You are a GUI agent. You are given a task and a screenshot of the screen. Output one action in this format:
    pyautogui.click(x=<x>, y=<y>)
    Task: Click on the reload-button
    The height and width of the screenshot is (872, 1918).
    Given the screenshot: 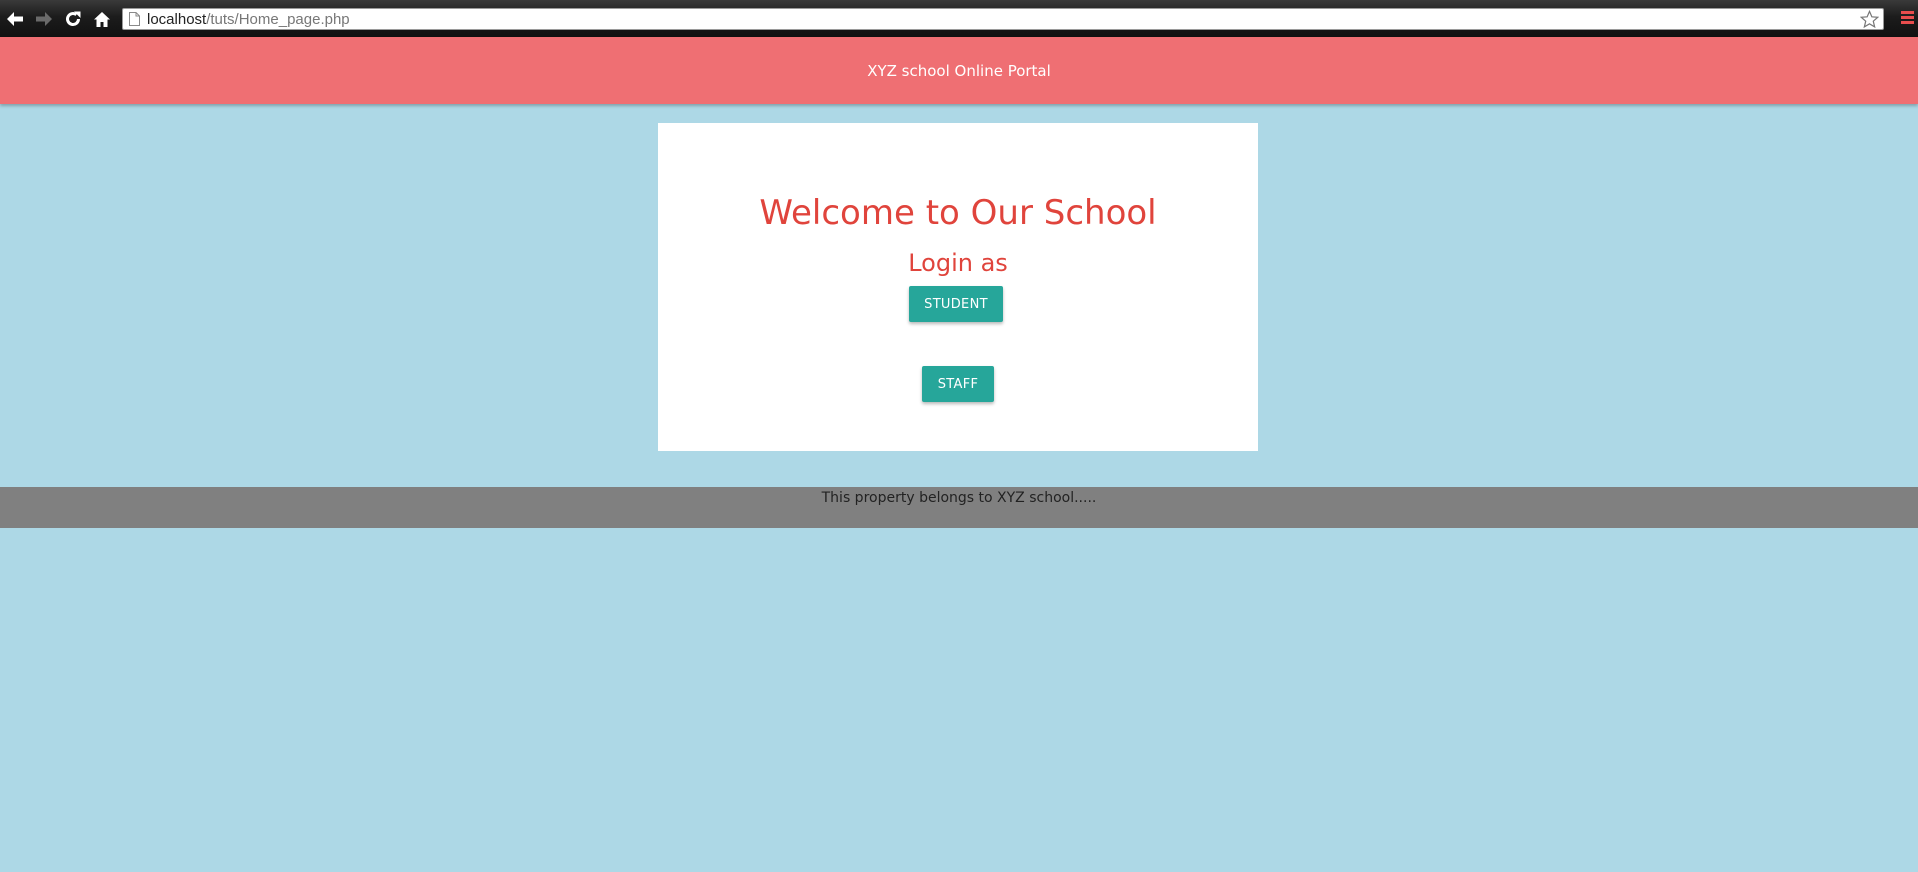 What is the action you would take?
    pyautogui.click(x=73, y=19)
    